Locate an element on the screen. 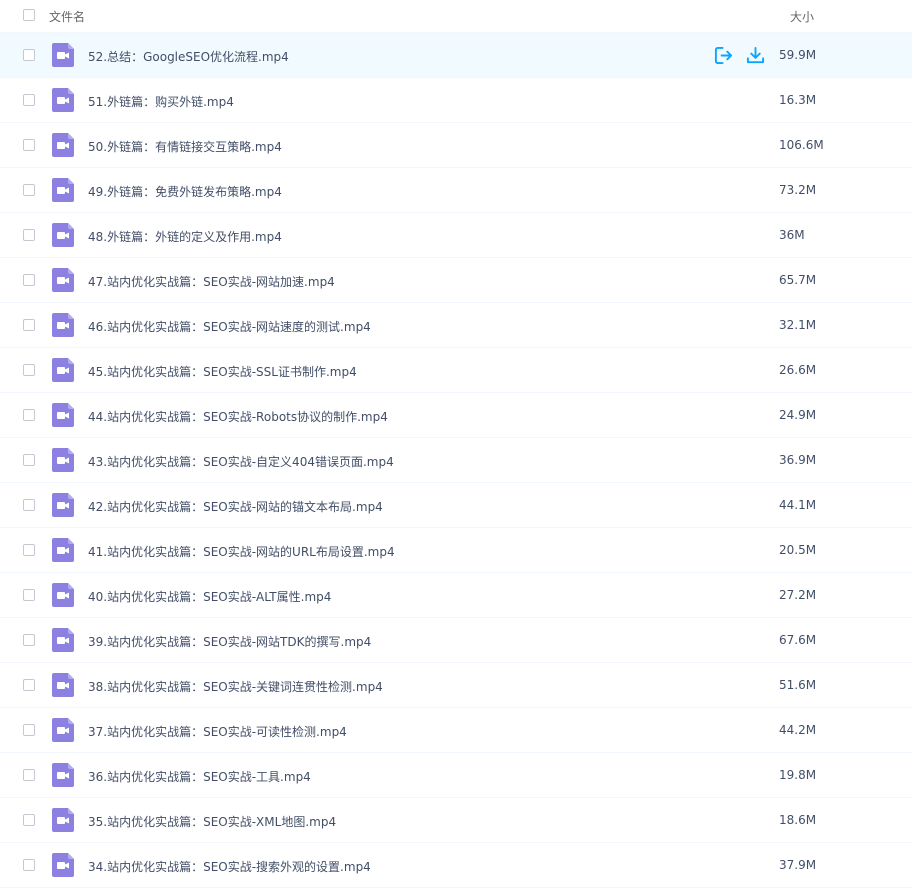  file-row: 35.站内优化实战篇：SEO实战-XML地图.mp4 18.6M is located at coordinates (456, 820).